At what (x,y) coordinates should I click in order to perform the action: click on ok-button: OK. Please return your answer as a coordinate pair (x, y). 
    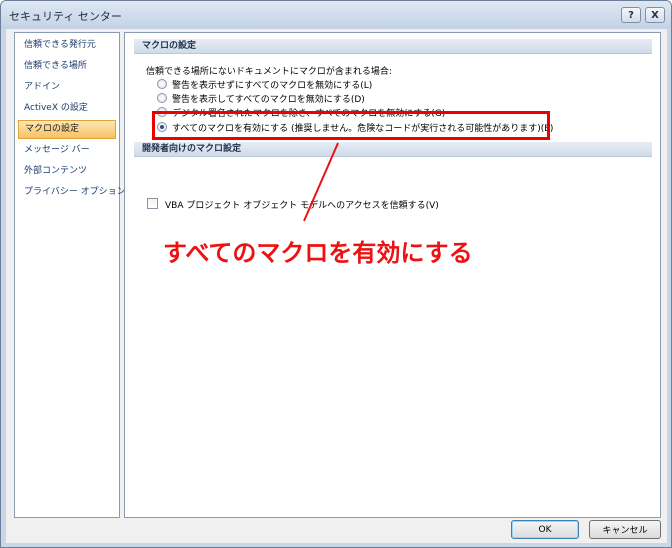
    Looking at the image, I should click on (545, 529).